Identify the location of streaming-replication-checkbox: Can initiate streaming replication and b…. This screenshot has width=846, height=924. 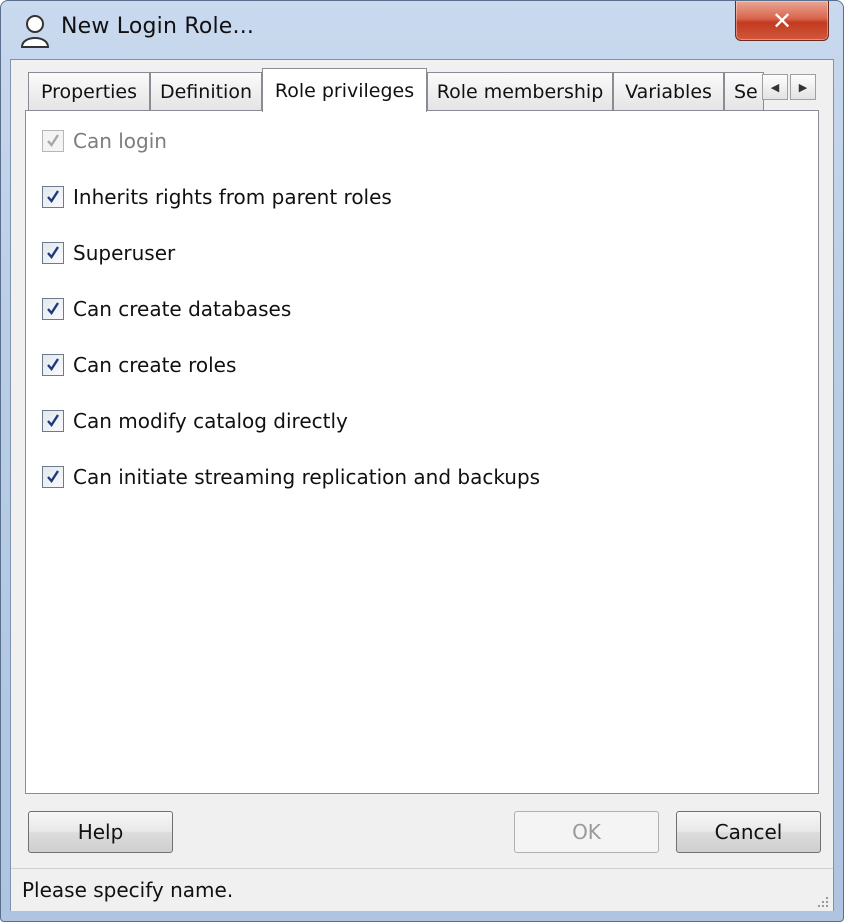
(291, 477).